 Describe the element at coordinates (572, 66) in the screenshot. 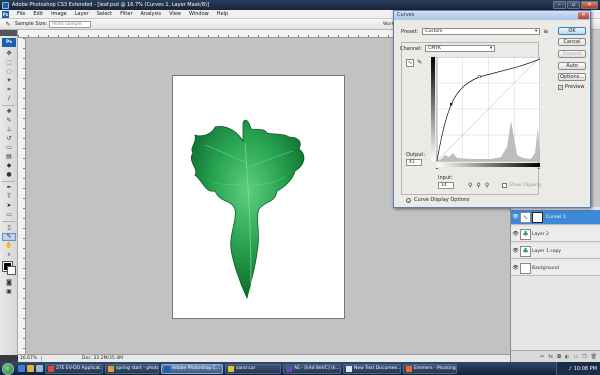

I see `auto-button: Auto` at that location.